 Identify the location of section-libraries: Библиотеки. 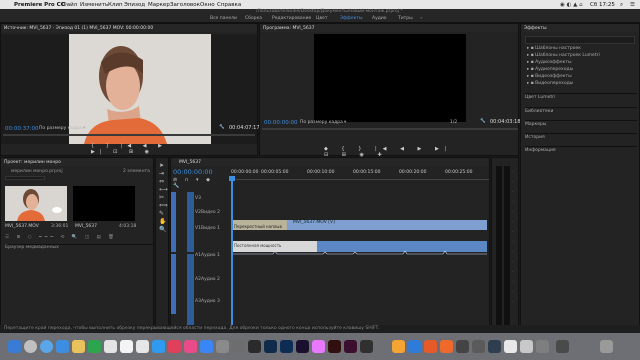
(581, 111).